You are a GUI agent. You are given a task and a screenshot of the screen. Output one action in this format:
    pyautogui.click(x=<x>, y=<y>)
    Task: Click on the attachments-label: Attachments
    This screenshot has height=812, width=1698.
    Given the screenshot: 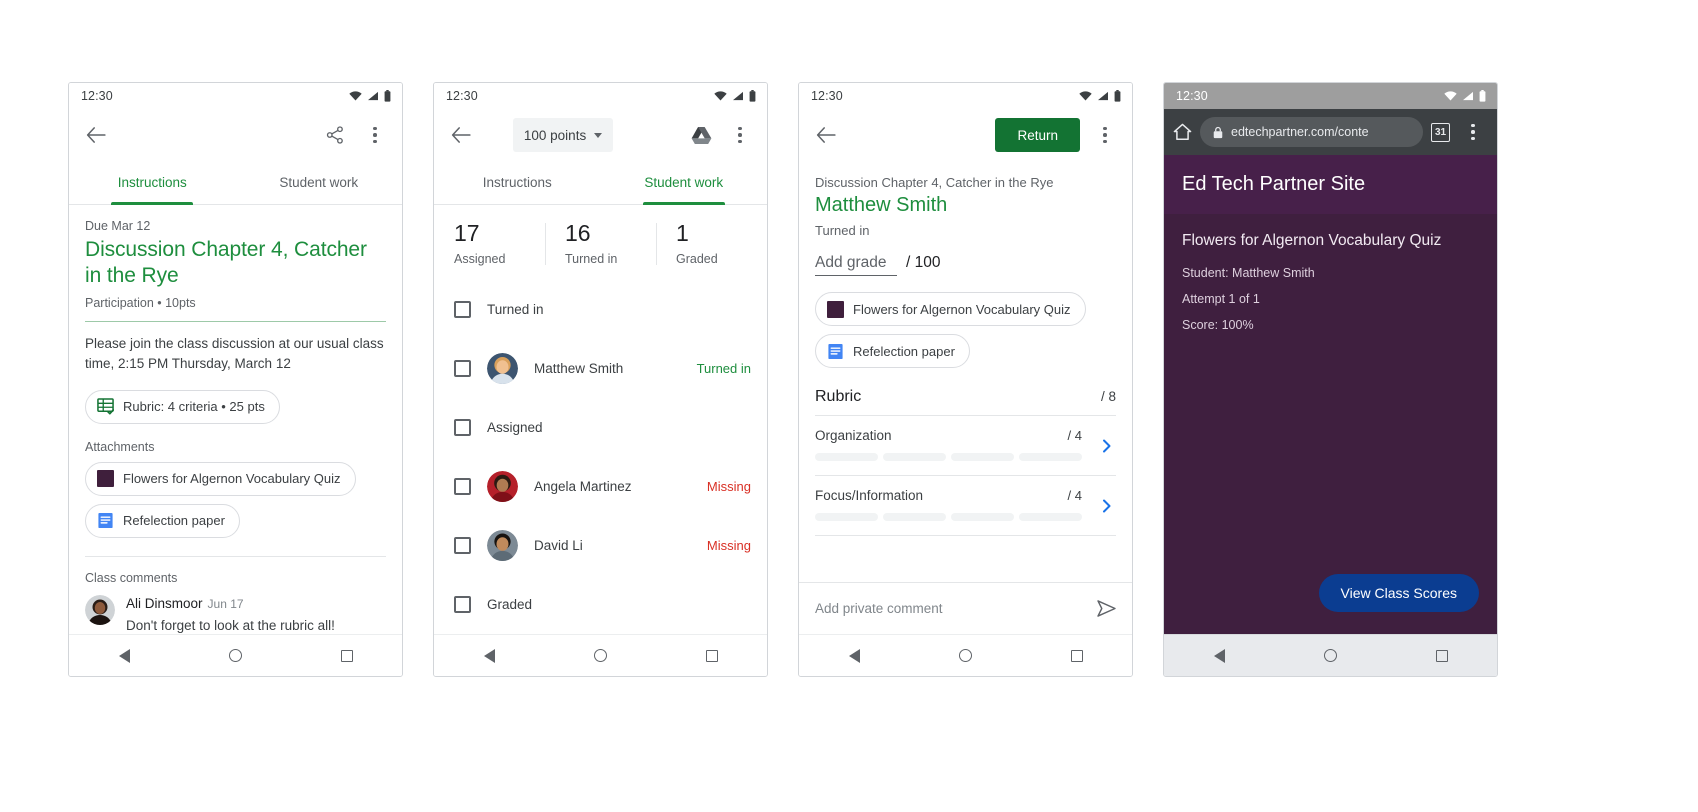 What is the action you would take?
    pyautogui.click(x=120, y=446)
    